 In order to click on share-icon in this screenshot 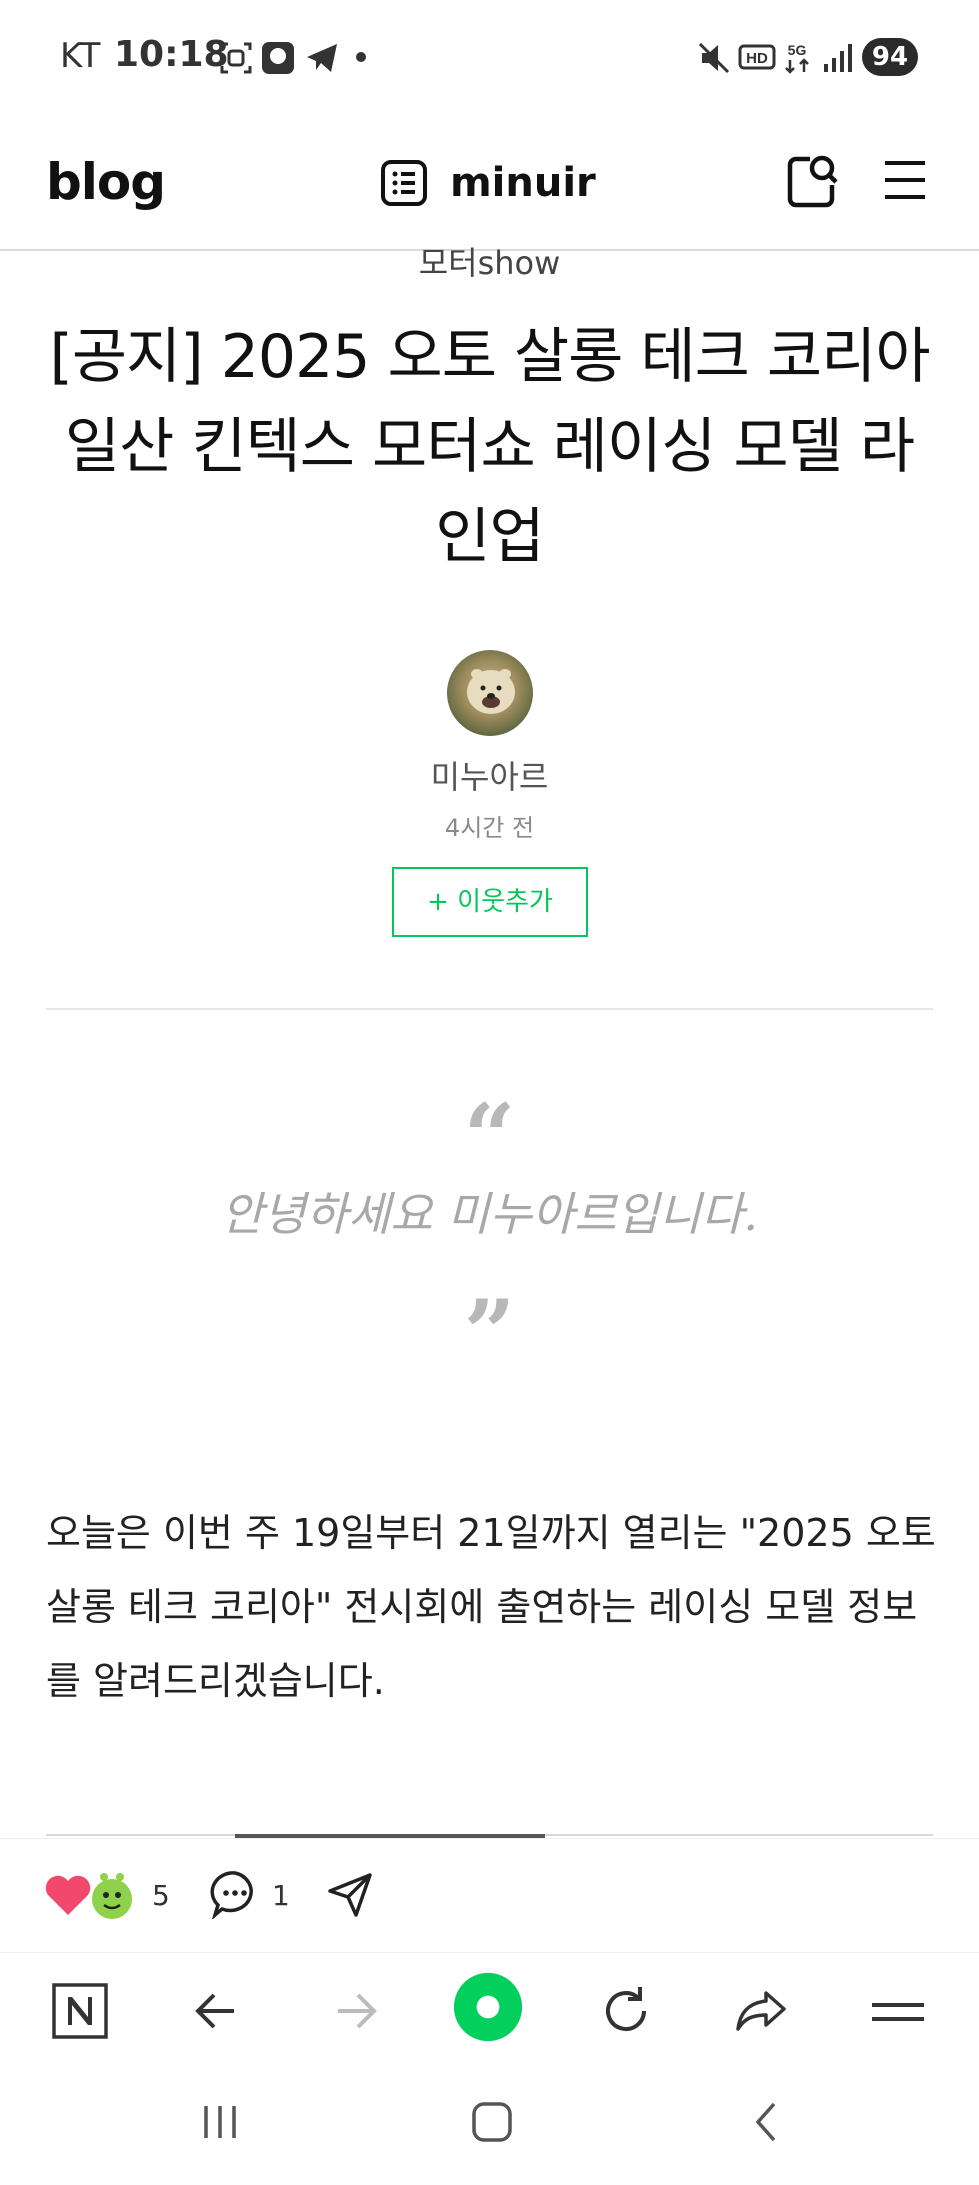, I will do `click(762, 2011)`.